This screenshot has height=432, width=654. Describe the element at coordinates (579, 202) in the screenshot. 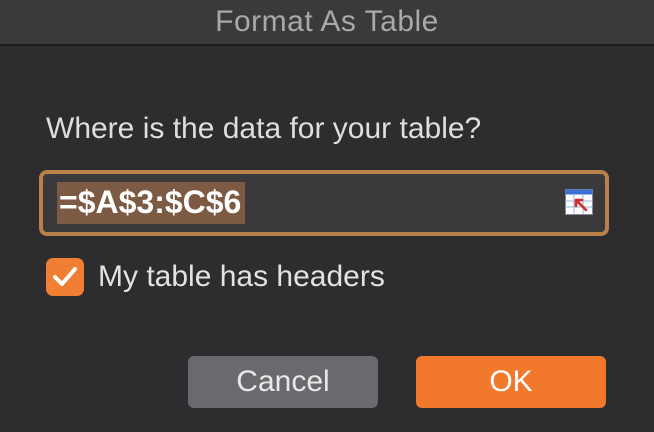

I see `range-select-icon` at that location.